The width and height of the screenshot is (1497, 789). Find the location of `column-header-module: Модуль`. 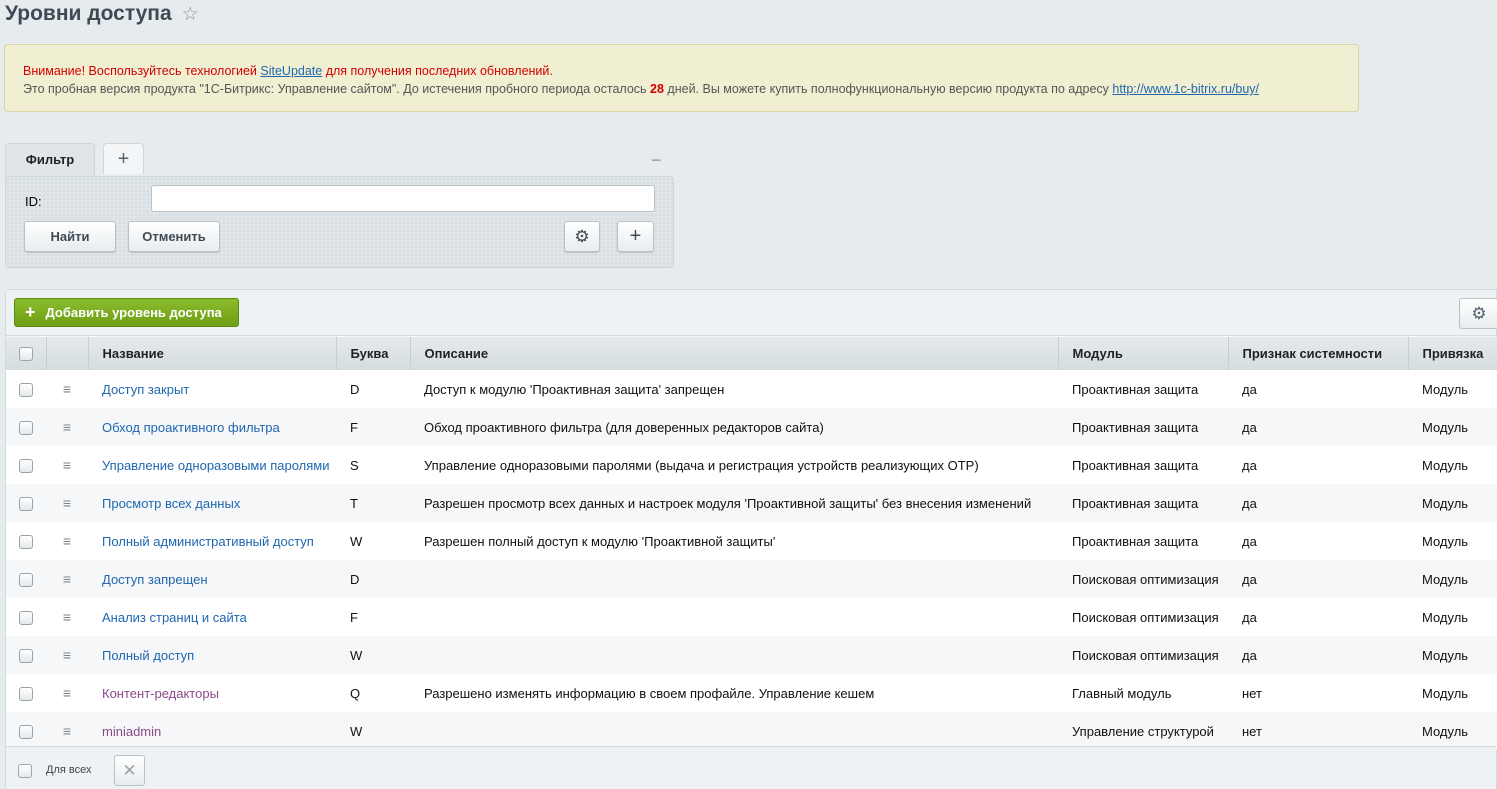

column-header-module: Модуль is located at coordinates (1143, 353).